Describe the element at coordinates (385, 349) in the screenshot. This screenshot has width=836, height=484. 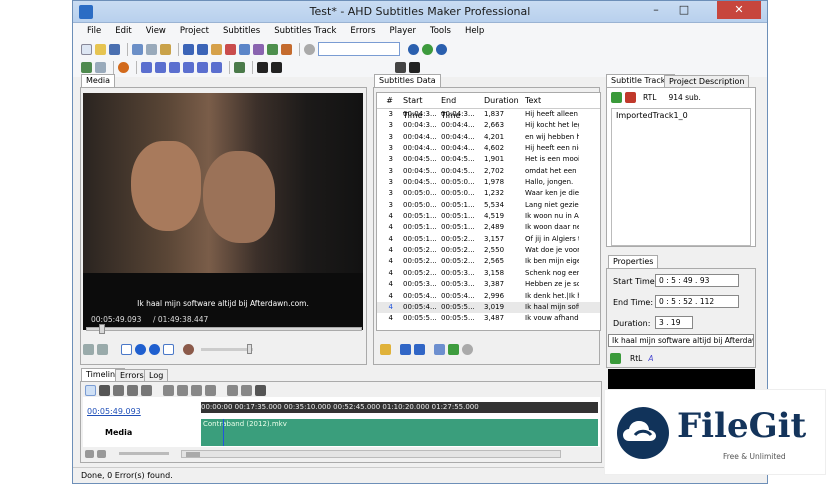
I see `checkmark-icon` at that location.